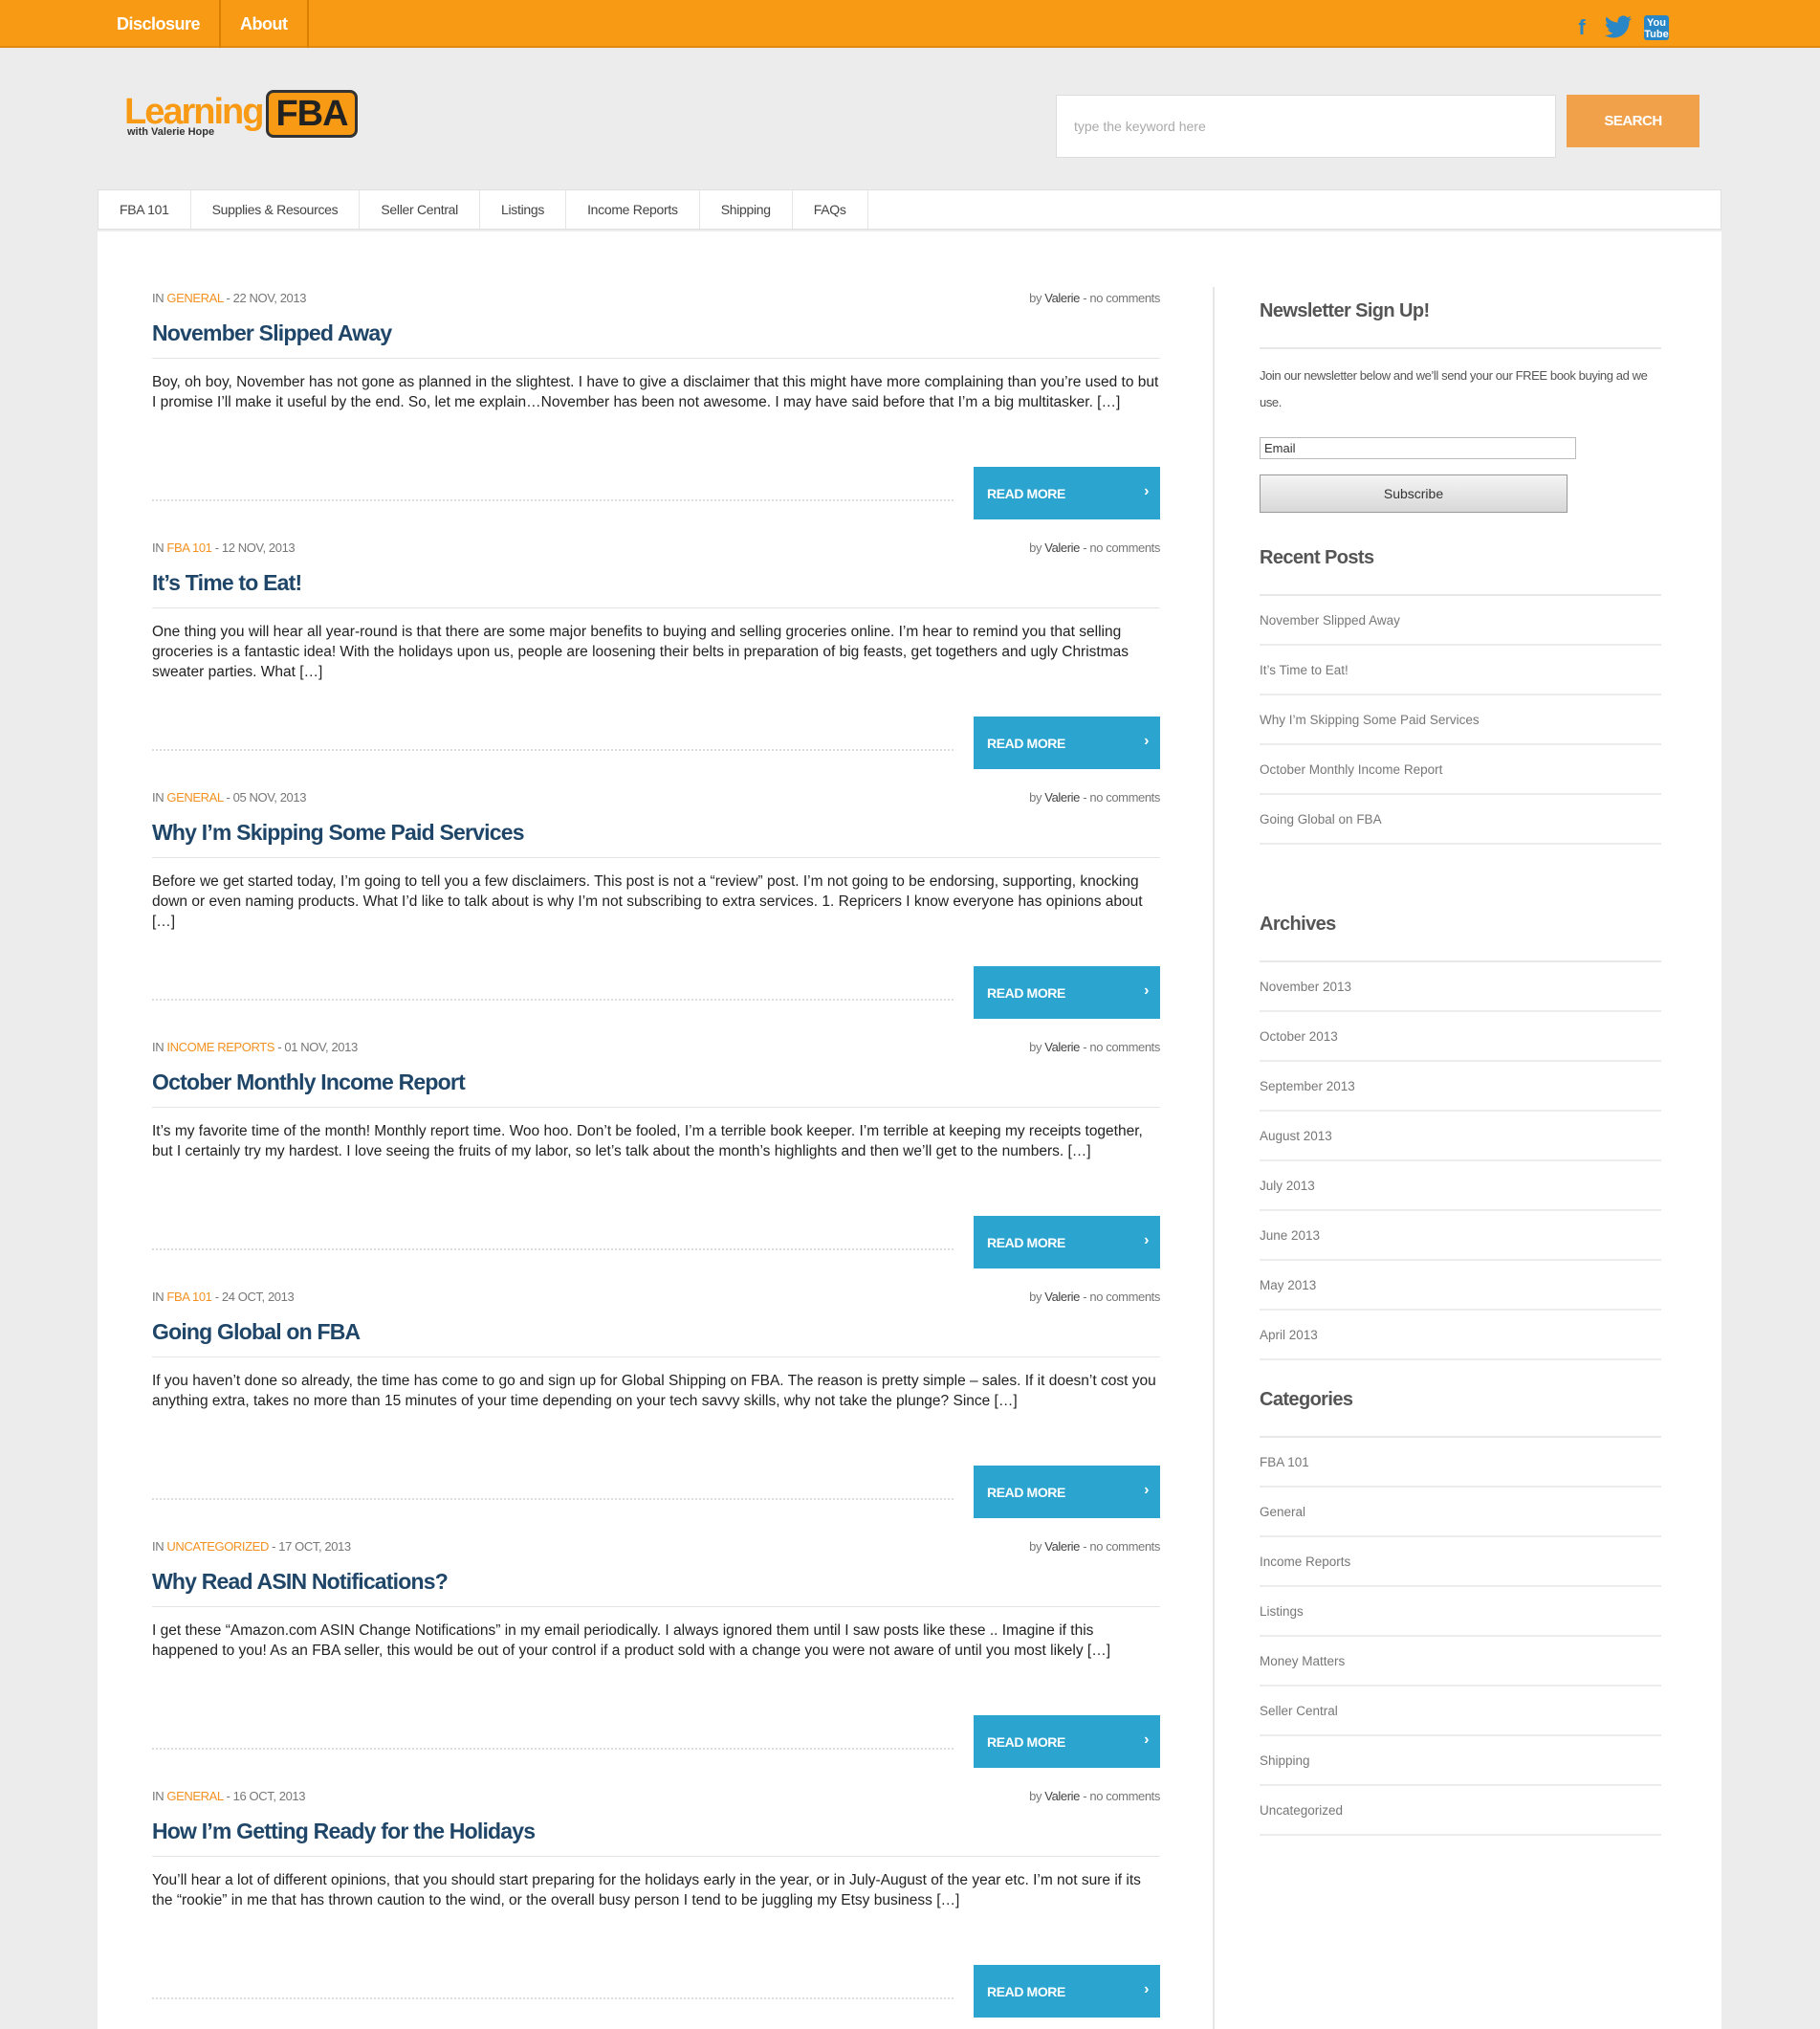 Image resolution: width=1820 pixels, height=2029 pixels. I want to click on post-author-meta: by Valerie - no comments, so click(1095, 1547).